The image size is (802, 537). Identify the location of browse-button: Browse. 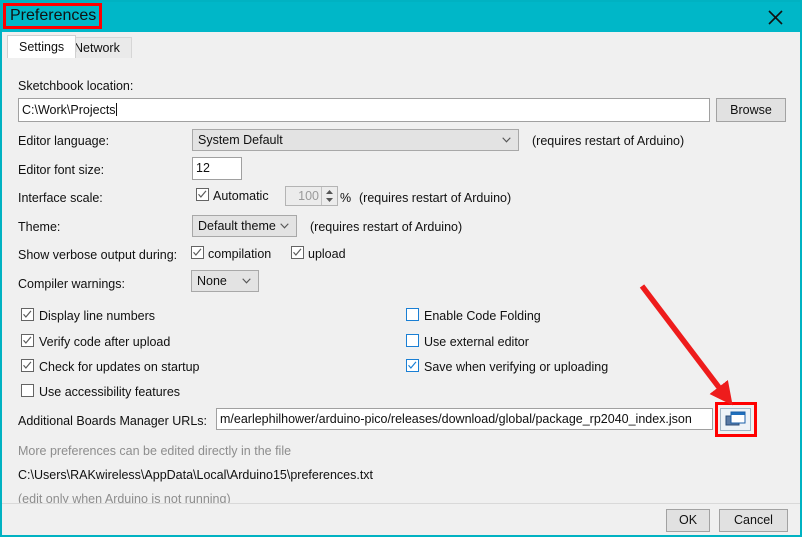
(751, 110).